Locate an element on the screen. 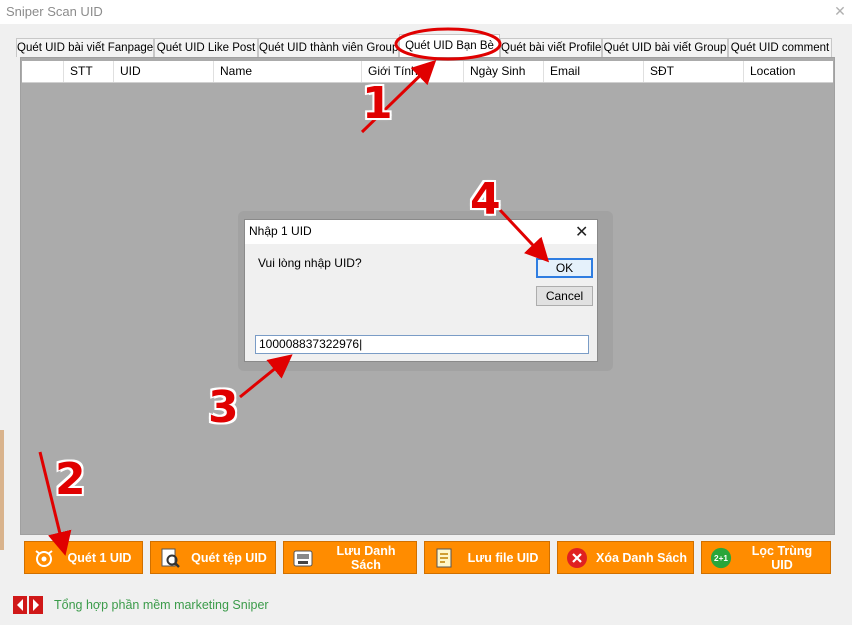  filter-duplicate-icon: 2+1 is located at coordinates (721, 558).